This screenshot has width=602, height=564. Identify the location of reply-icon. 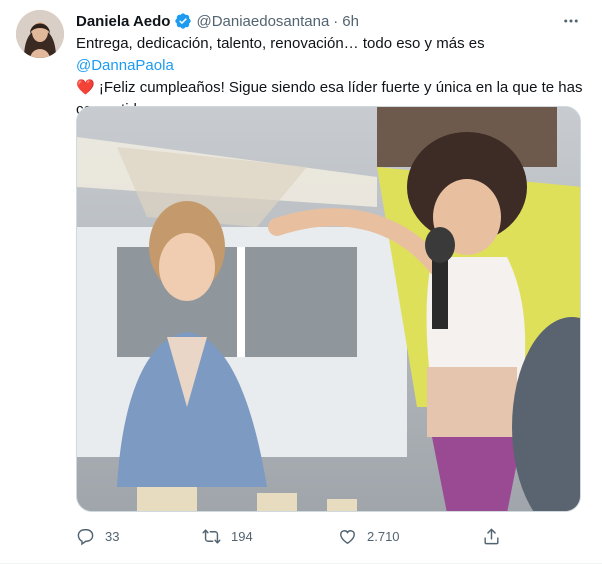
(85, 536).